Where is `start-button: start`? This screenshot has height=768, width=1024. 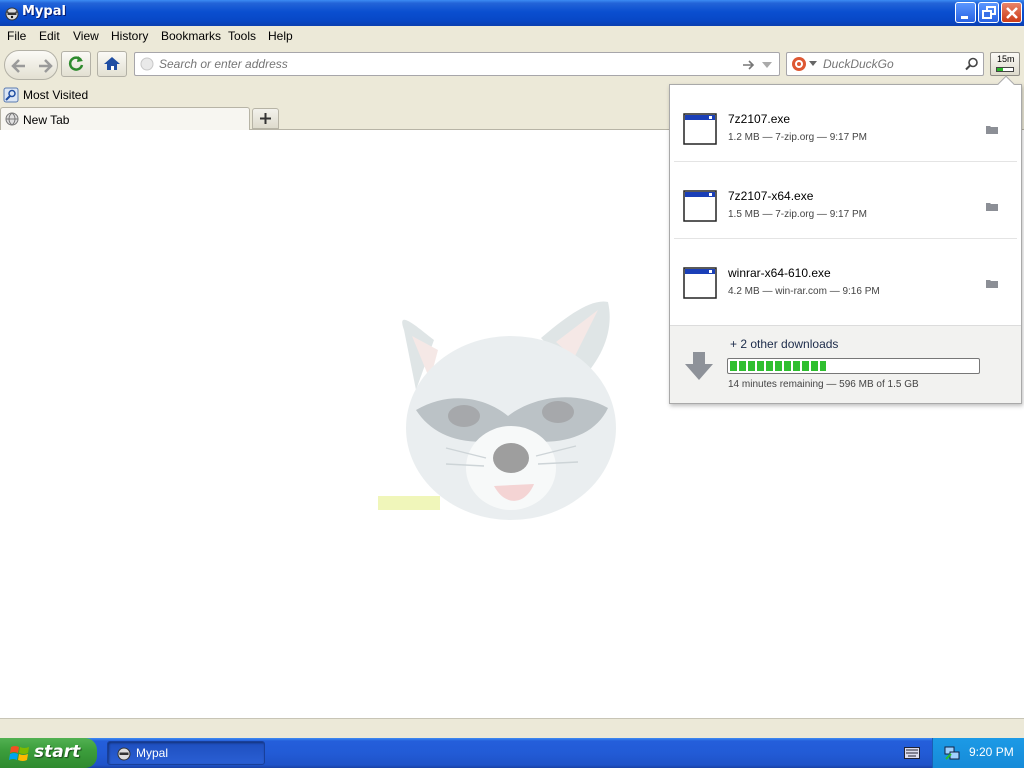
start-button: start is located at coordinates (48, 753).